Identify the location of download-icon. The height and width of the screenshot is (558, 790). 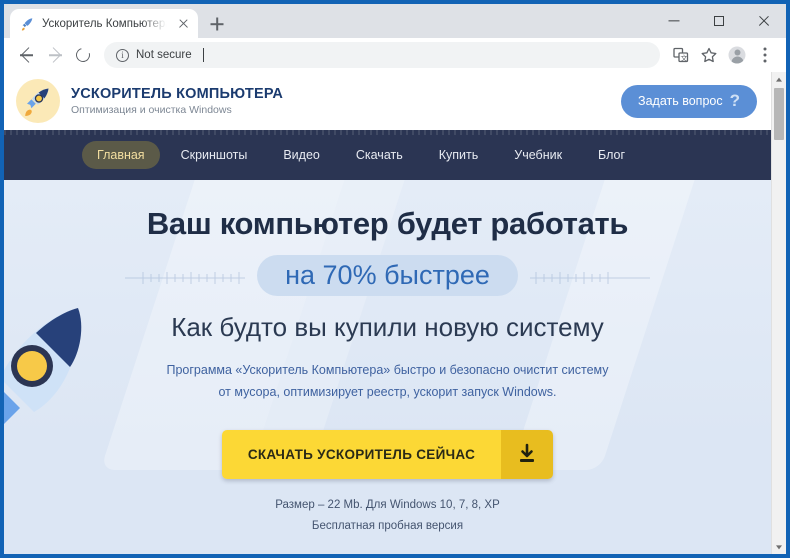
(527, 454).